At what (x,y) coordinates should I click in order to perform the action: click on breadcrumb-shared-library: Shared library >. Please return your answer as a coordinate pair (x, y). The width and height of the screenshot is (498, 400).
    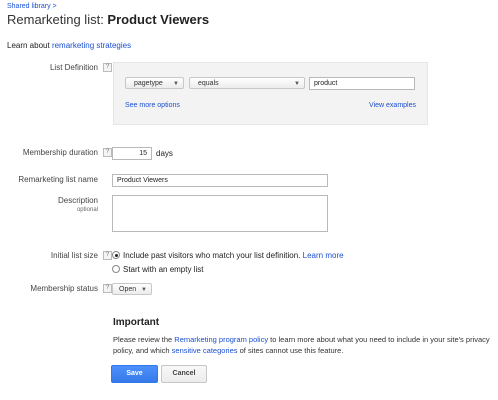
    Looking at the image, I should click on (32, 6).